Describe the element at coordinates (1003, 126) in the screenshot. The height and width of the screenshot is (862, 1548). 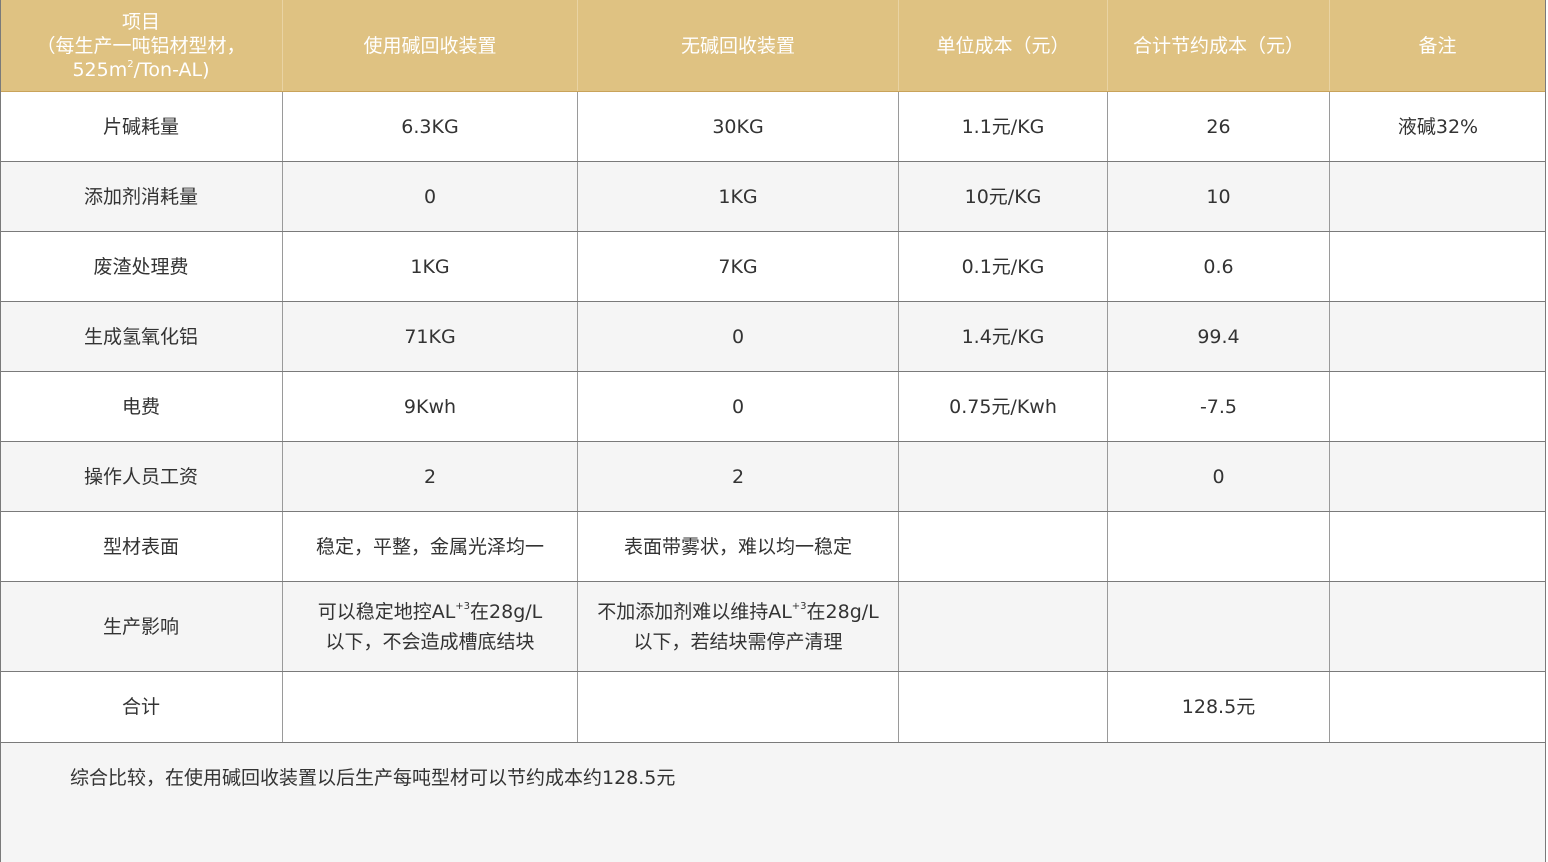
I see `row-unit-cost: 1.1元/KG` at that location.